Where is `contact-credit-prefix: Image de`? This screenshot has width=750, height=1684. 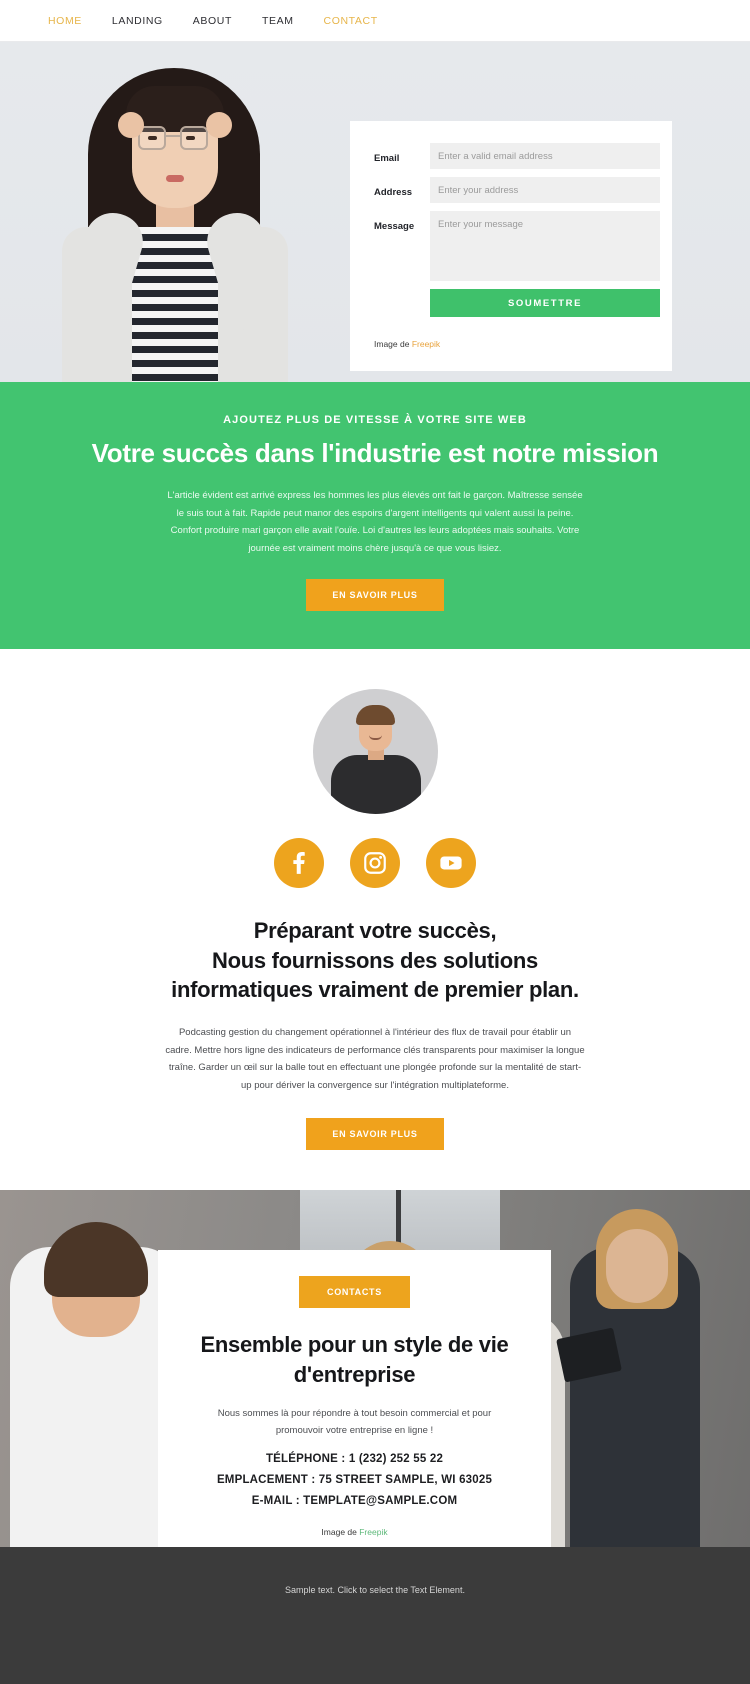 contact-credit-prefix: Image de is located at coordinates (340, 1531).